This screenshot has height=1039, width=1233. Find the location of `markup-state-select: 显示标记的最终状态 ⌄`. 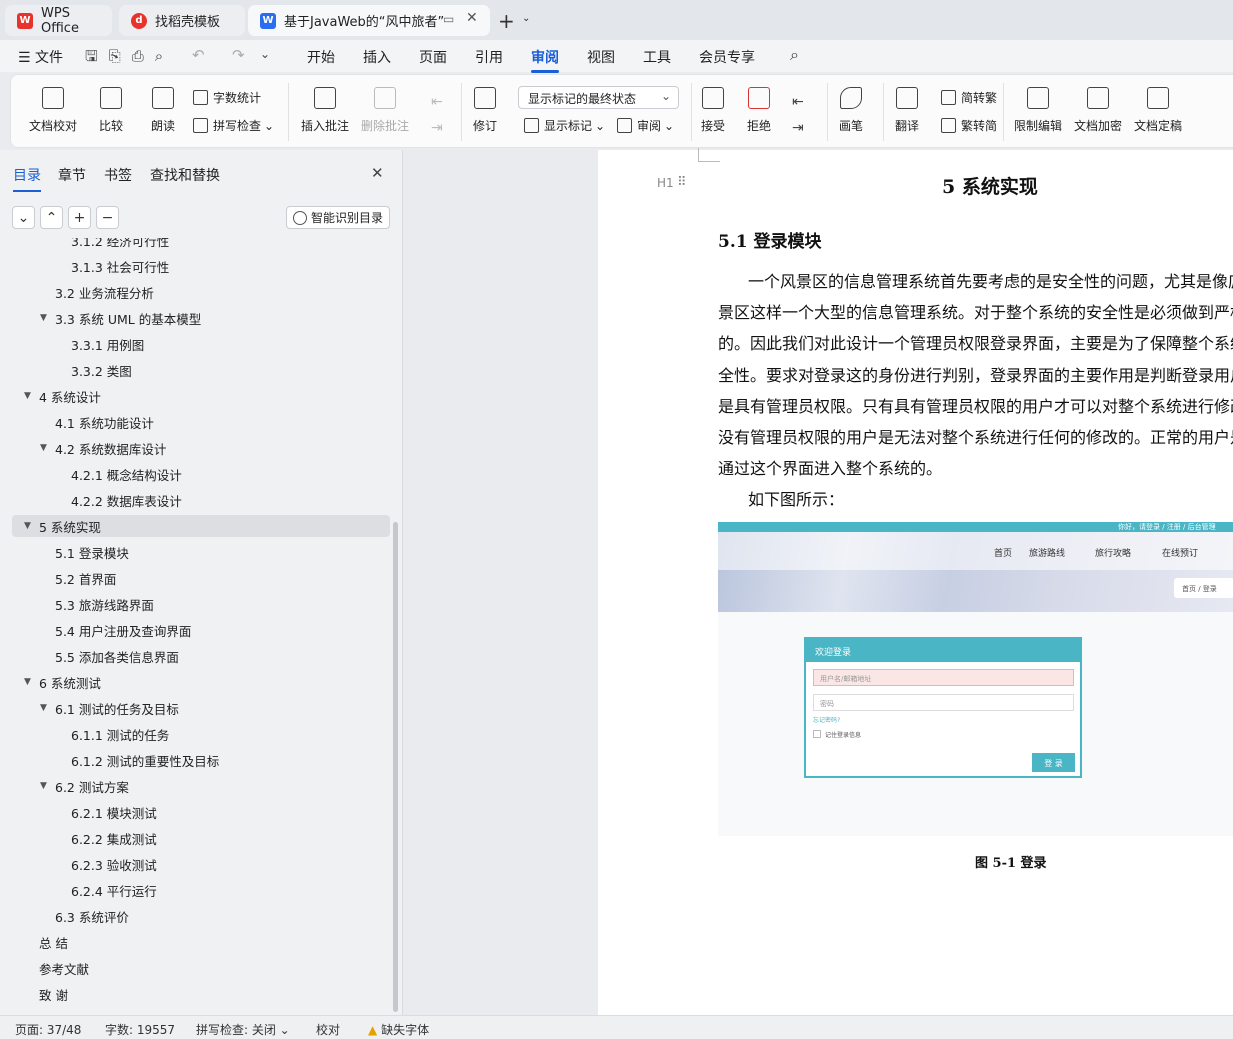

markup-state-select: 显示标记的最终状态 ⌄ is located at coordinates (598, 97).